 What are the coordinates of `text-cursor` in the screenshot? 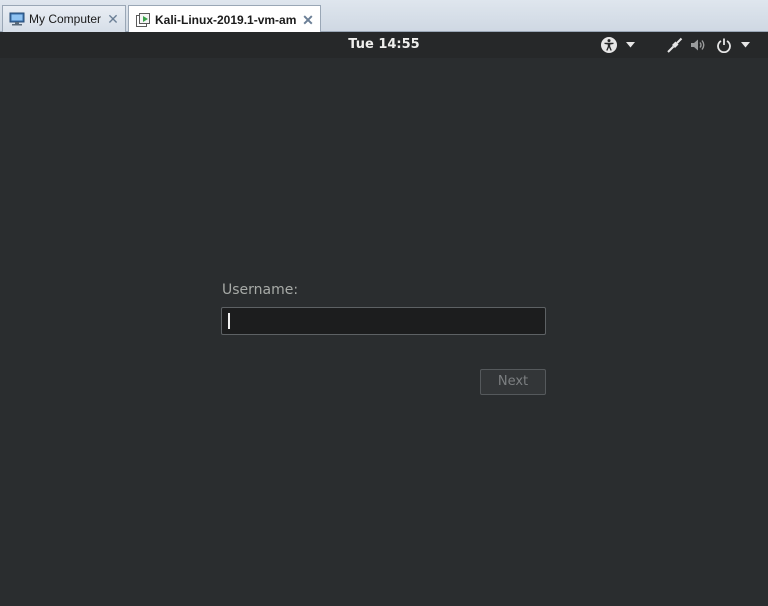 It's located at (229, 321).